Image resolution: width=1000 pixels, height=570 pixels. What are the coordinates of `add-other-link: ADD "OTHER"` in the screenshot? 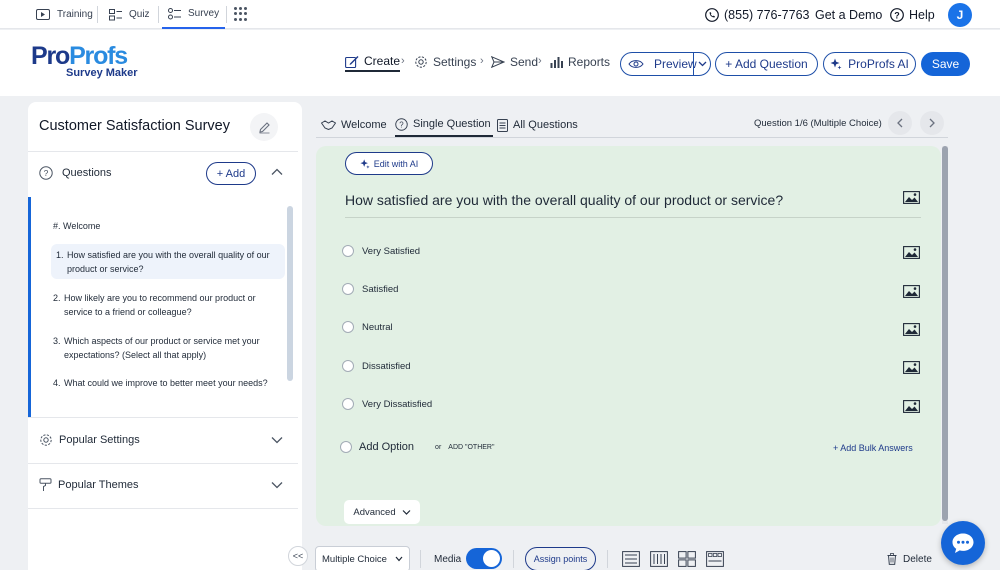 It's located at (471, 447).